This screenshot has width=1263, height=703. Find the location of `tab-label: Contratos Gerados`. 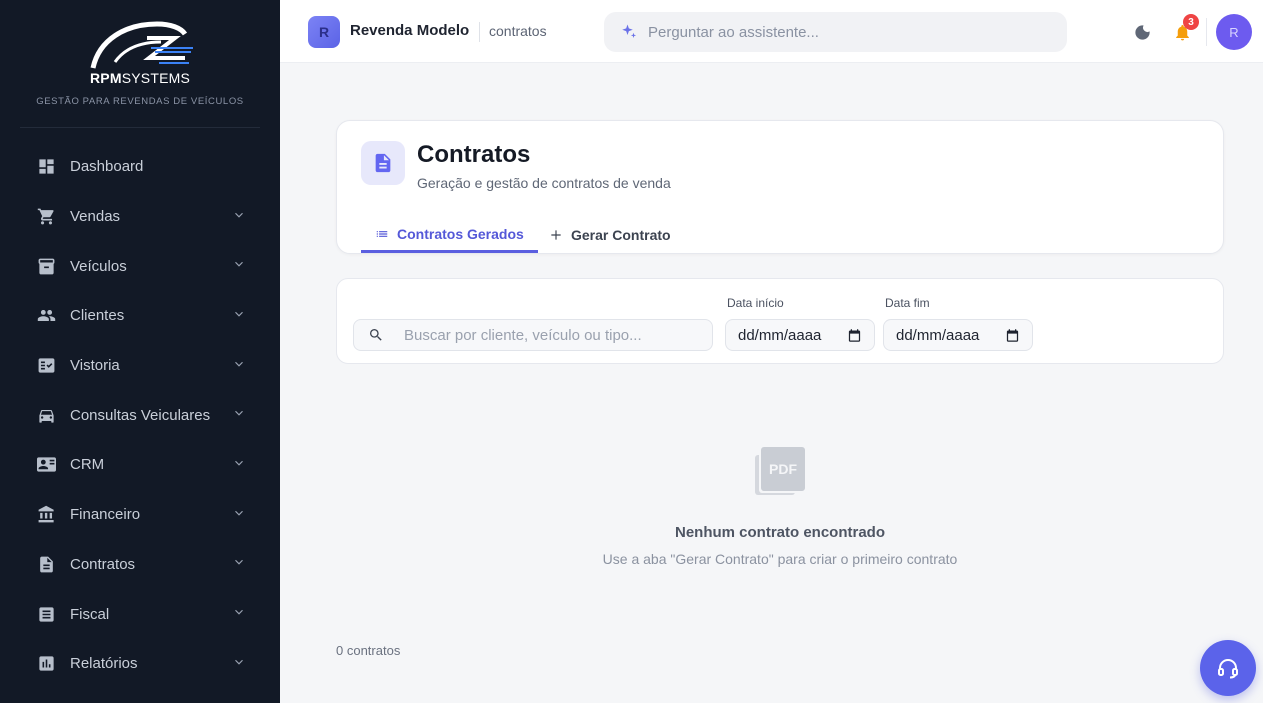

tab-label: Contratos Gerados is located at coordinates (460, 233).